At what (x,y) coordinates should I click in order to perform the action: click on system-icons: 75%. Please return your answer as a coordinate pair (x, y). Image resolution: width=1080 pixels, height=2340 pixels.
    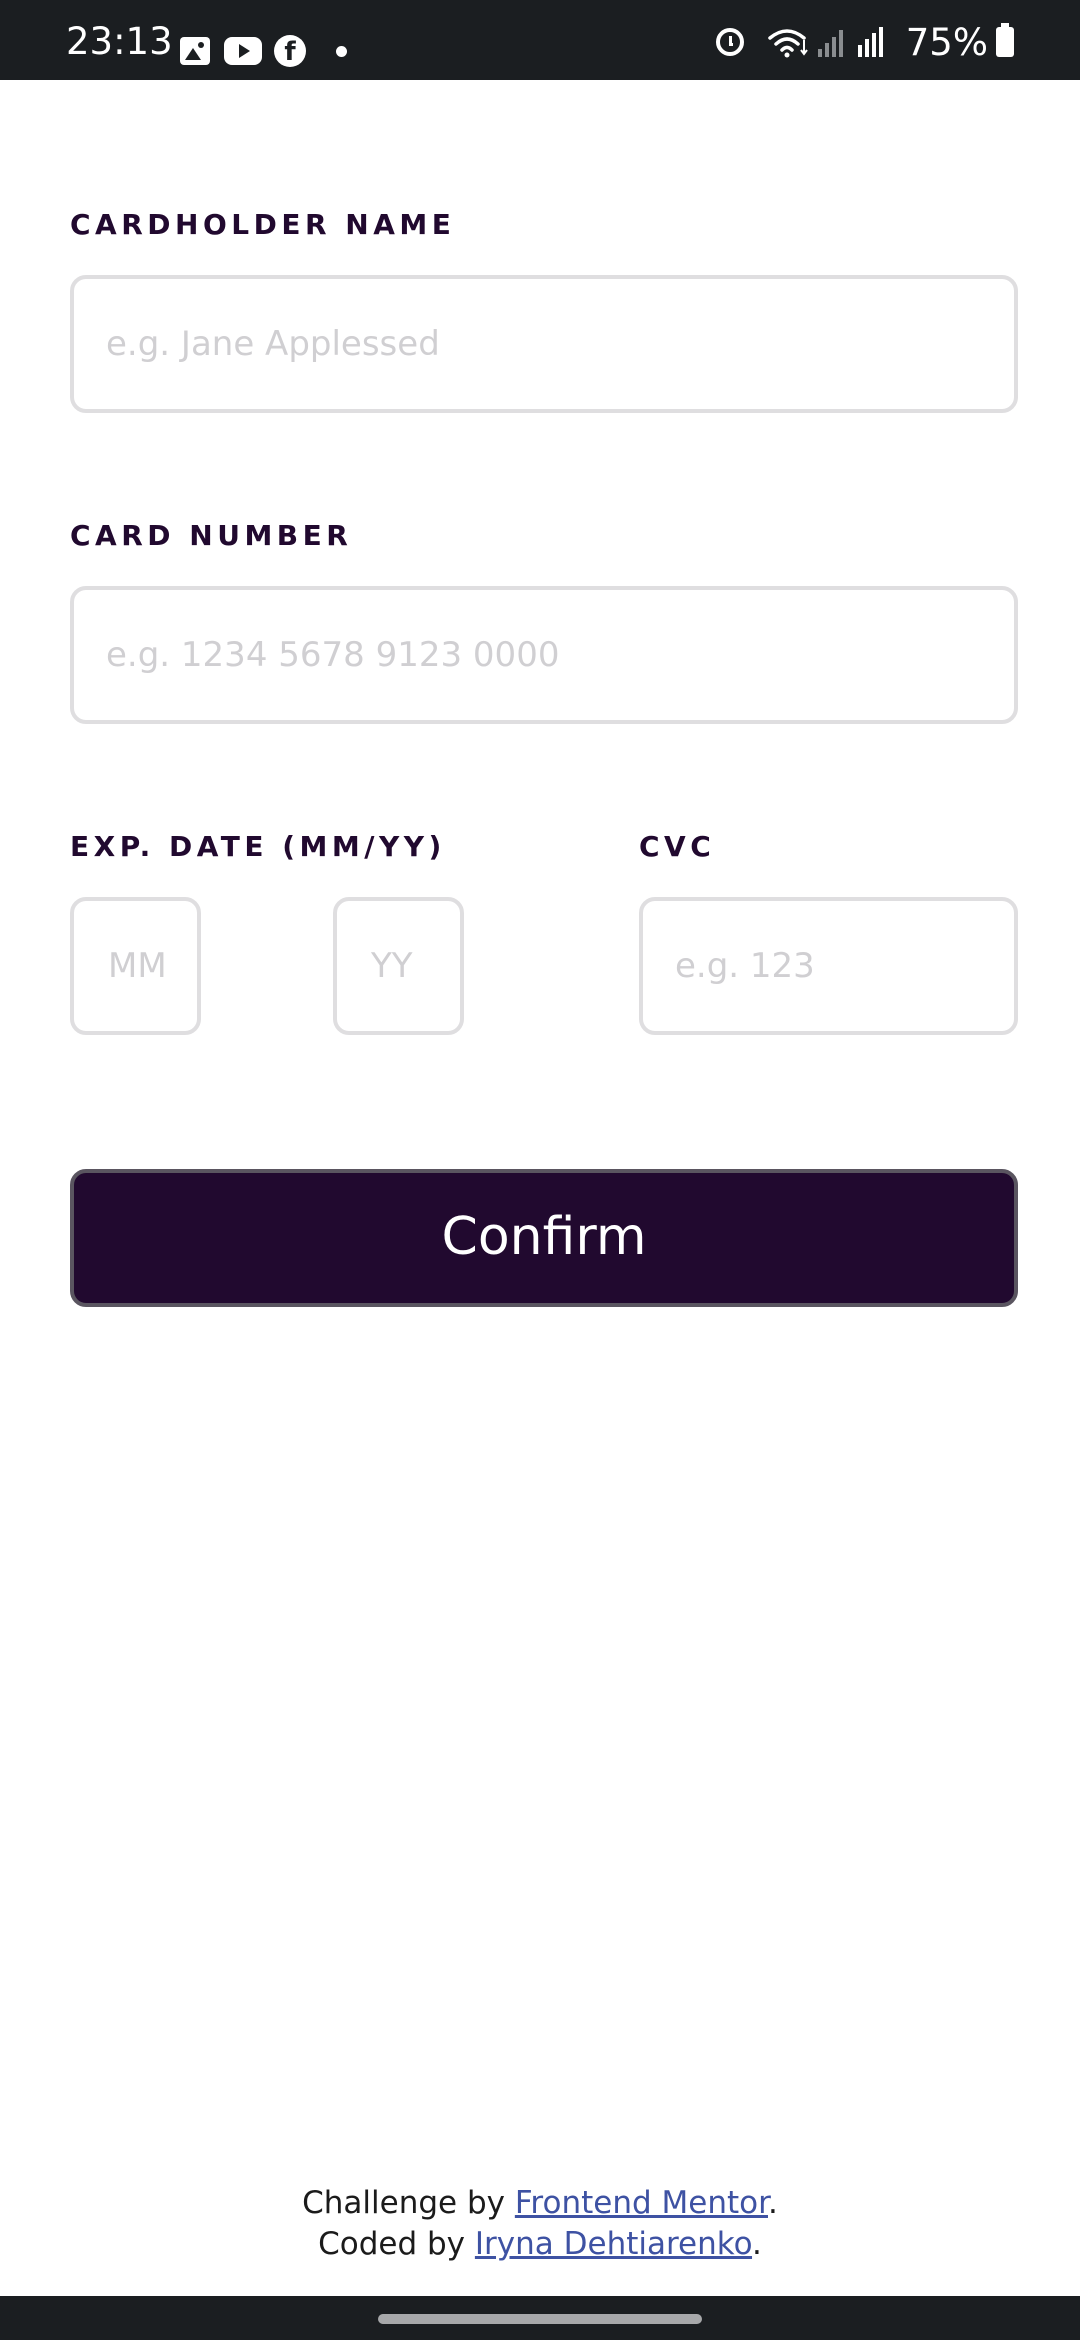
    Looking at the image, I should click on (864, 42).